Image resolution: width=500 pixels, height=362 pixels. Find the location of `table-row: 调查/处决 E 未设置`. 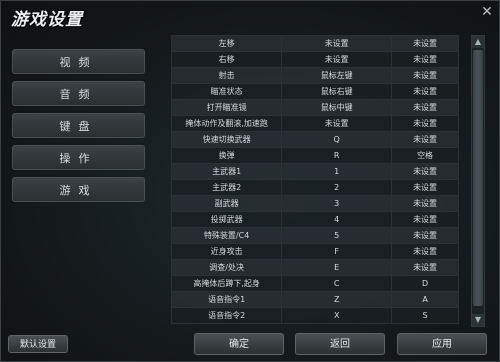

table-row: 调查/处决 E 未设置 is located at coordinates (315, 267).